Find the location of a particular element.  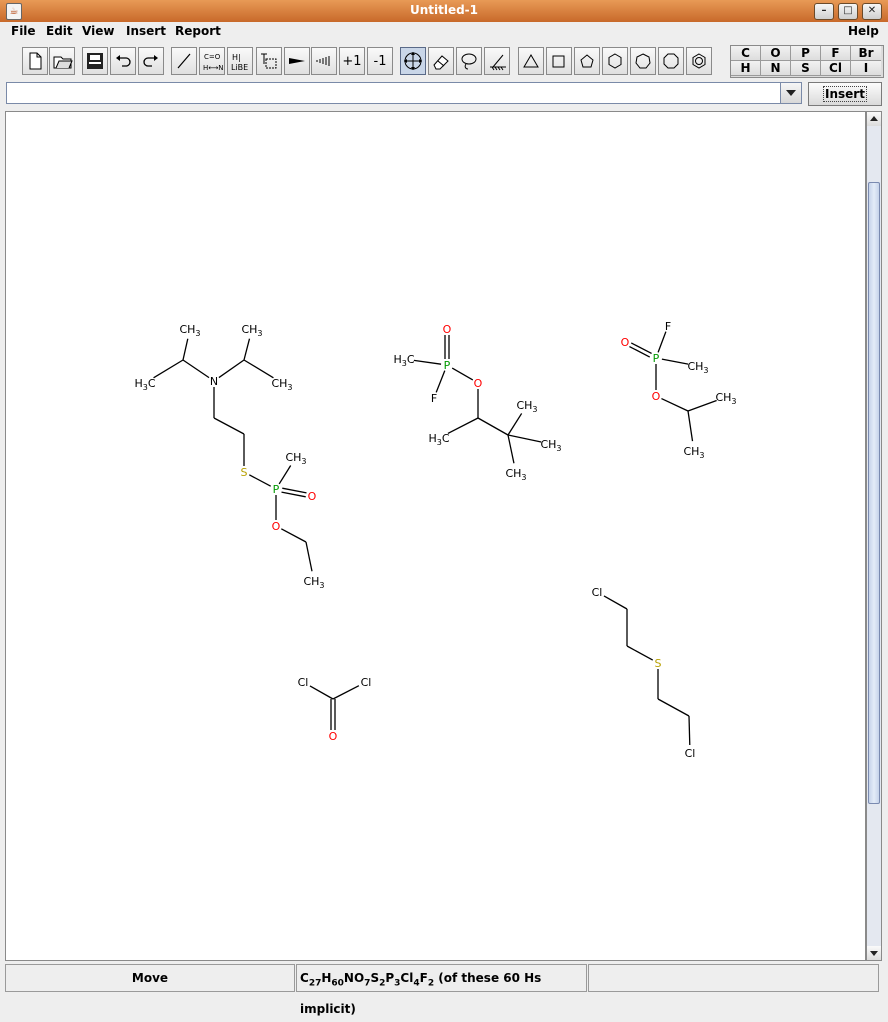

menu-view: View is located at coordinates (98, 31).